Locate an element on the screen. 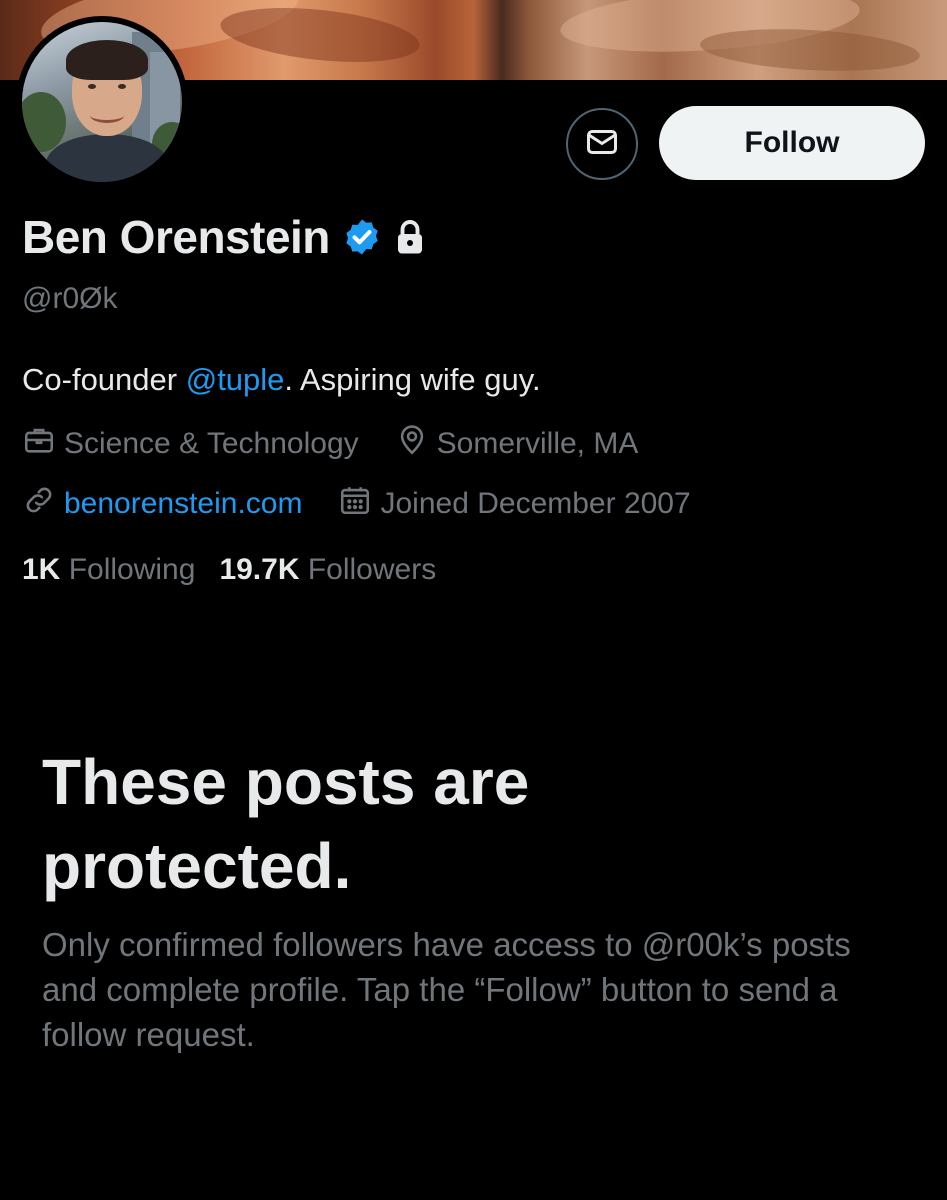 This screenshot has width=947, height=1200. profile-handle: @r0Øk is located at coordinates (70, 298).